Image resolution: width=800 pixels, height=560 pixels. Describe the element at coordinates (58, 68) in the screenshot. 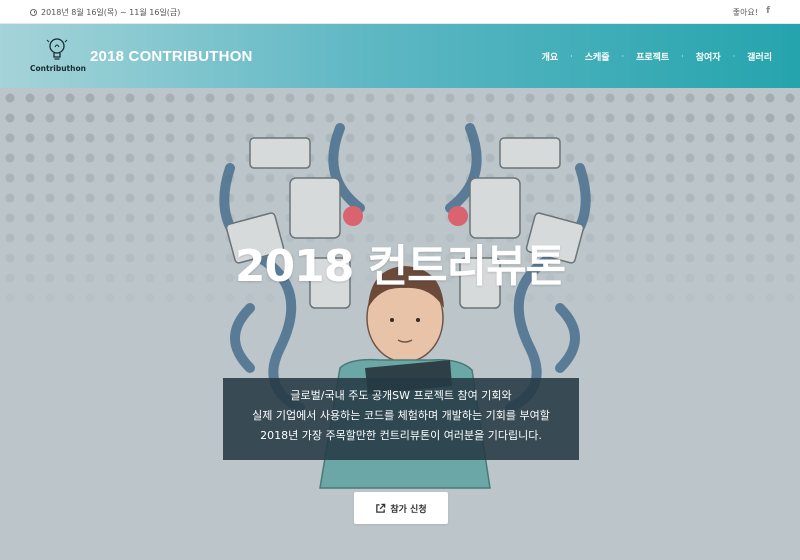

I see `logo-text: Contributhon` at that location.